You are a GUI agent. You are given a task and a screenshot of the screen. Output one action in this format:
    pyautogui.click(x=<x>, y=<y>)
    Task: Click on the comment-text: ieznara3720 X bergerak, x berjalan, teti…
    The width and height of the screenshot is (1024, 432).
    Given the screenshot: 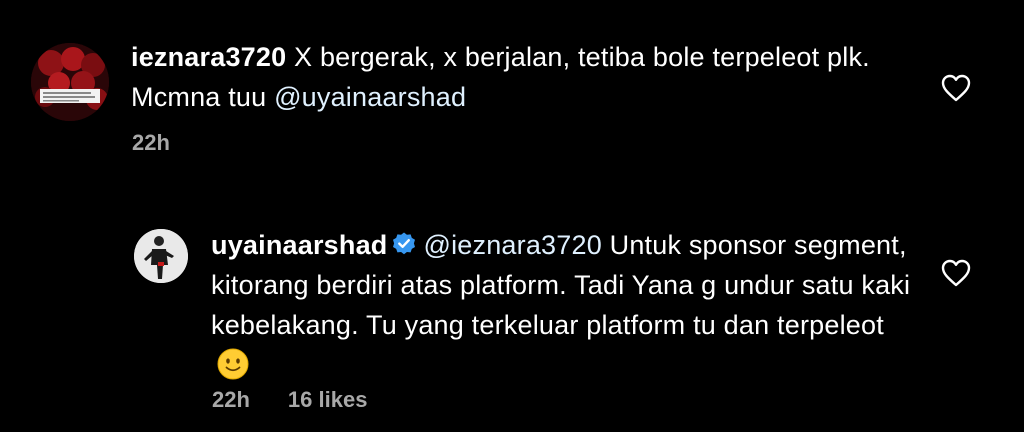 What is the action you would take?
    pyautogui.click(x=511, y=77)
    